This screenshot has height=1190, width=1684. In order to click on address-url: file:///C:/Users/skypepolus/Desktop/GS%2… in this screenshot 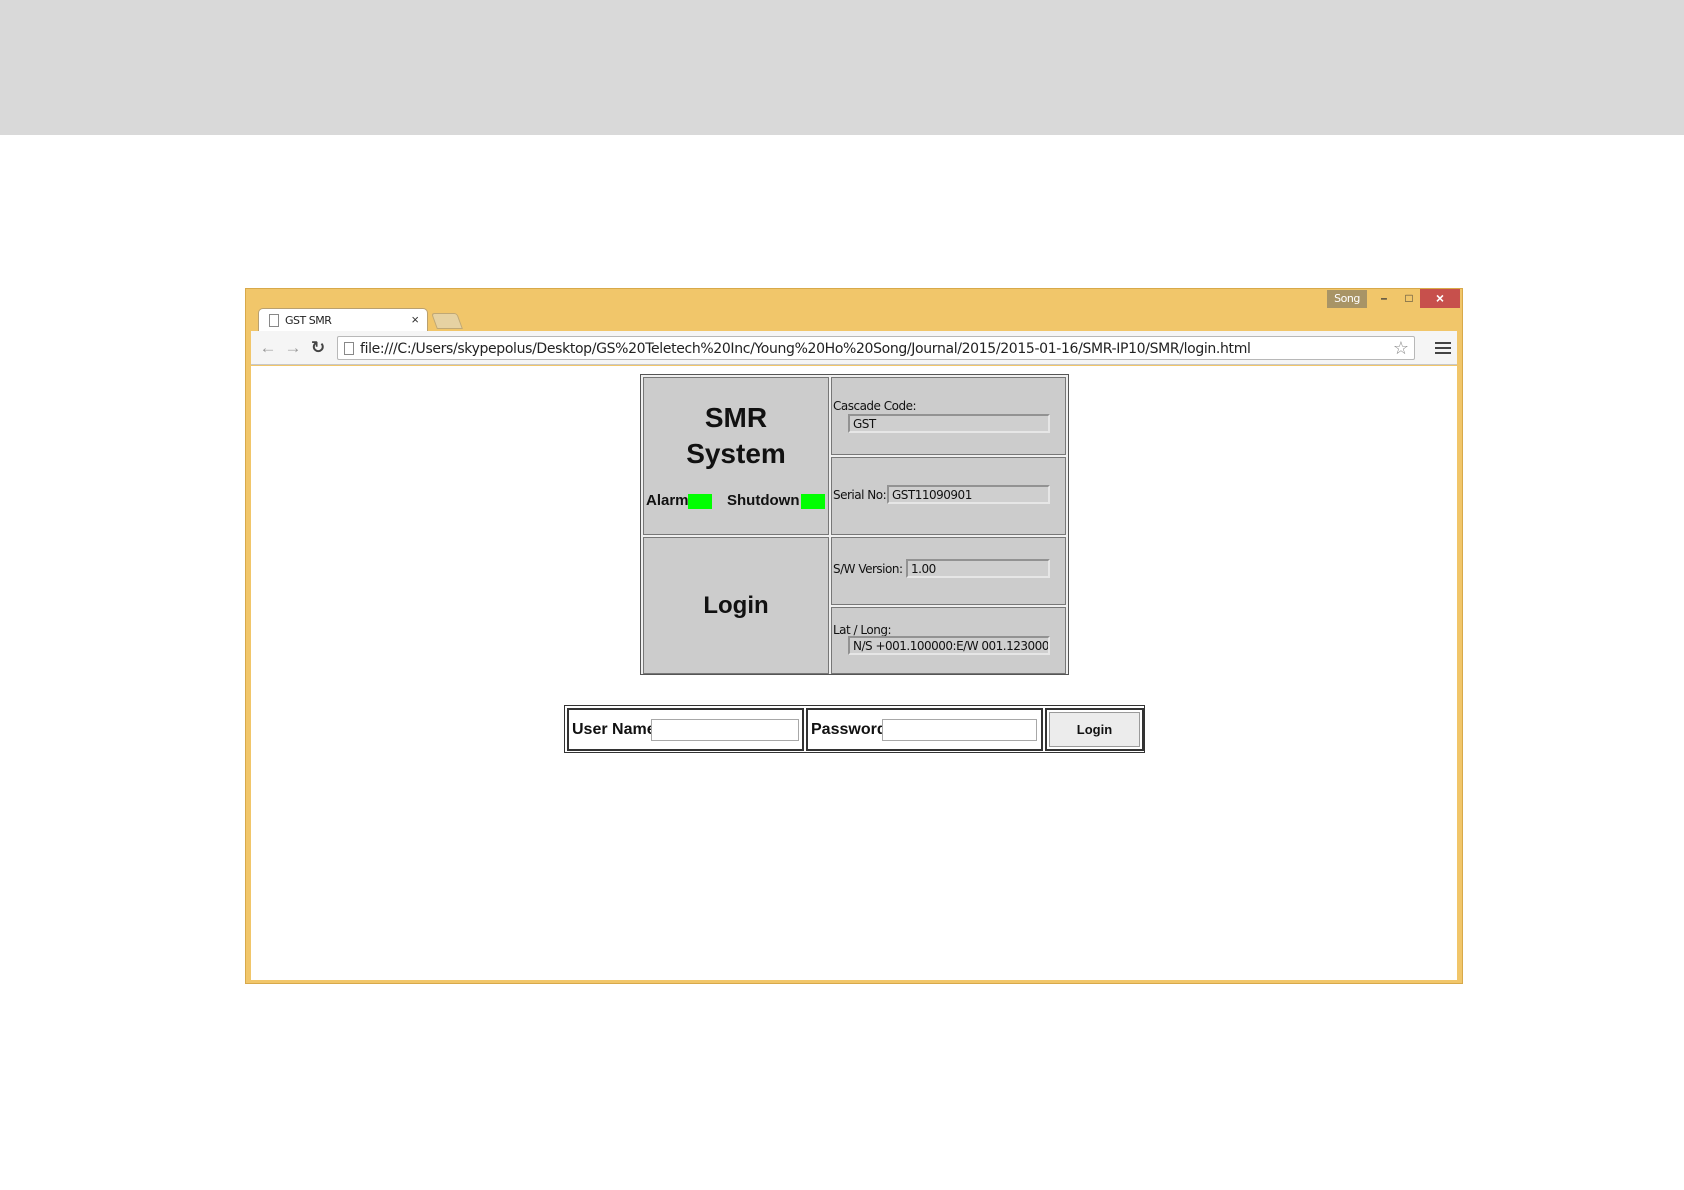, I will do `click(805, 349)`.